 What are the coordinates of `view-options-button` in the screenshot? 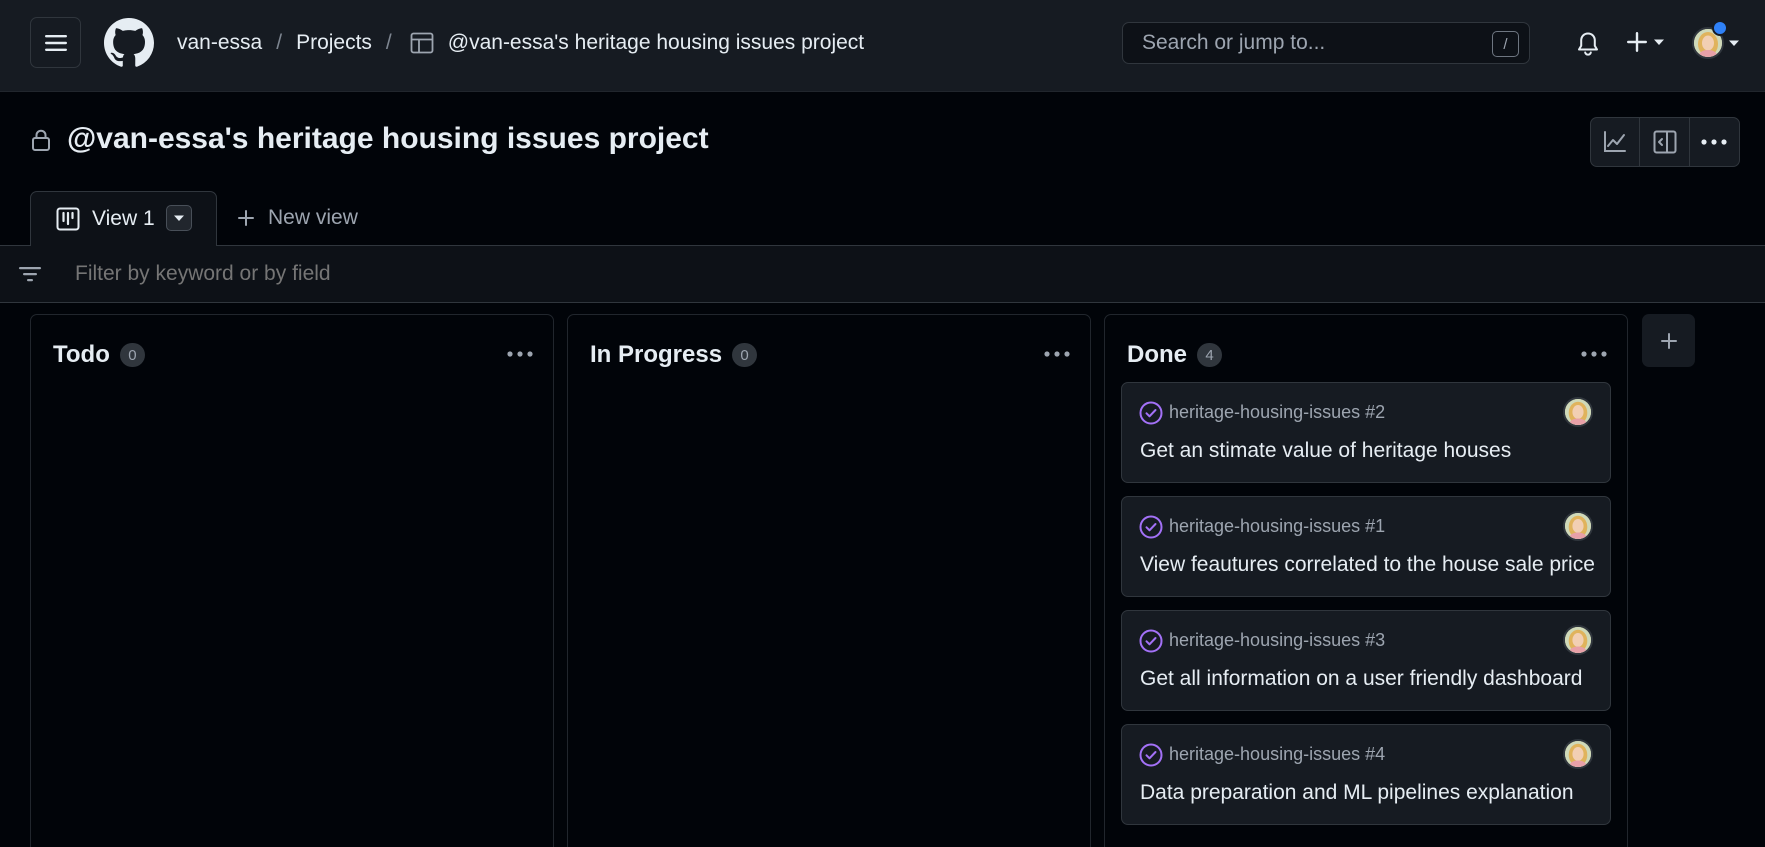 It's located at (179, 218).